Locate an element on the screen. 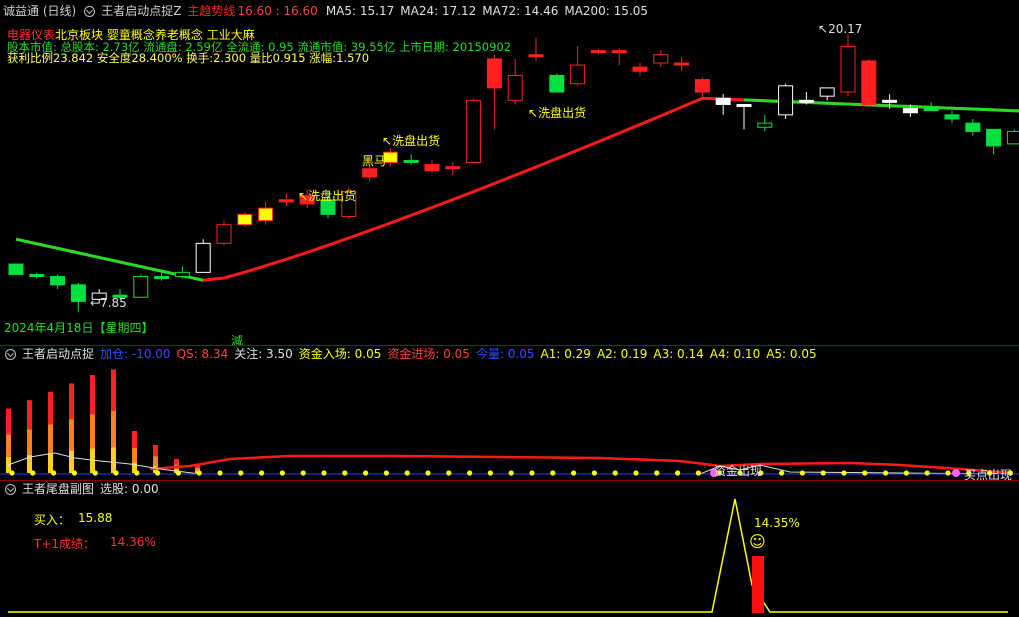 The height and width of the screenshot is (617, 1019). date-label: 2024年4月18日【星期四】 is located at coordinates (79, 328).